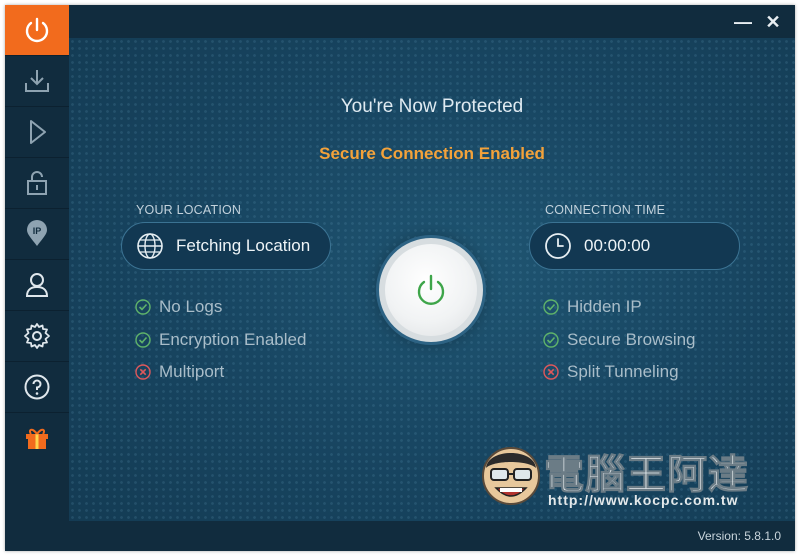 The width and height of the screenshot is (800, 558). What do you see at coordinates (432, 536) in the screenshot?
I see `footer-bar: Version: 5.8.1.0` at bounding box center [432, 536].